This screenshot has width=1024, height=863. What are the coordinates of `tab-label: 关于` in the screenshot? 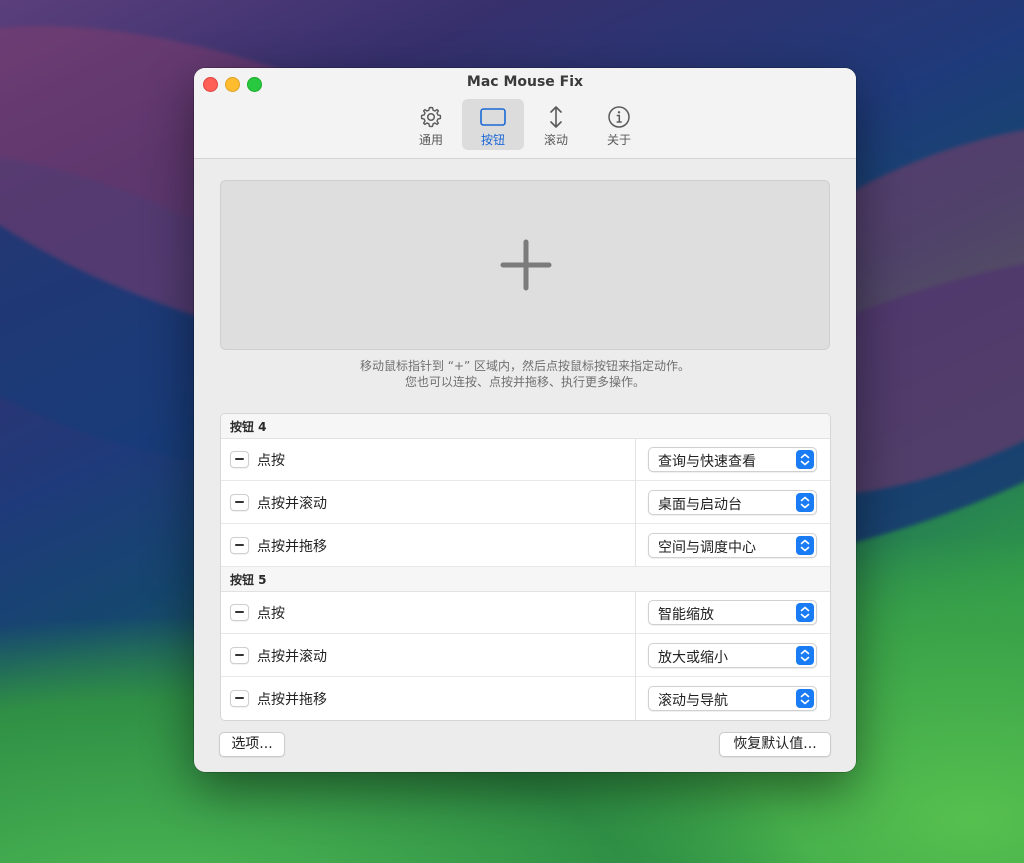 It's located at (618, 140).